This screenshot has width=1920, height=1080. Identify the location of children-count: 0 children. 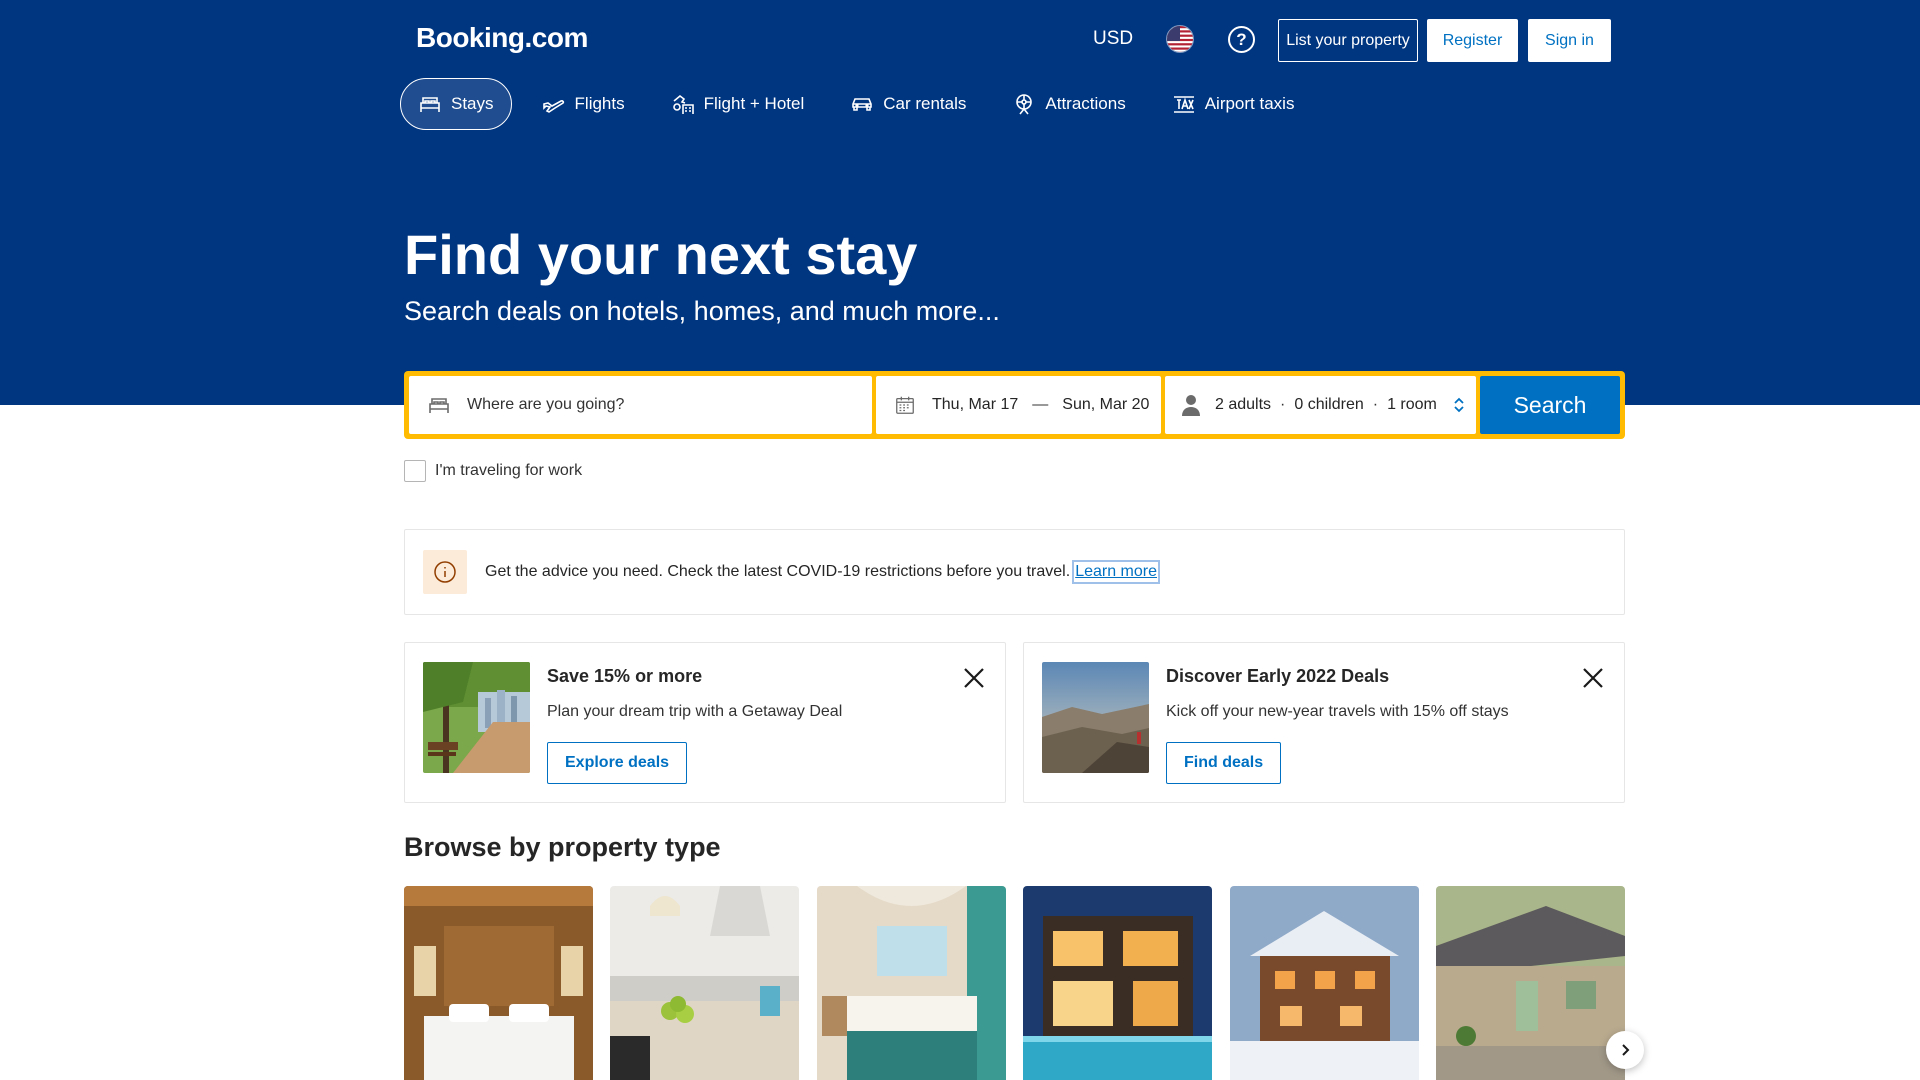
(1329, 404).